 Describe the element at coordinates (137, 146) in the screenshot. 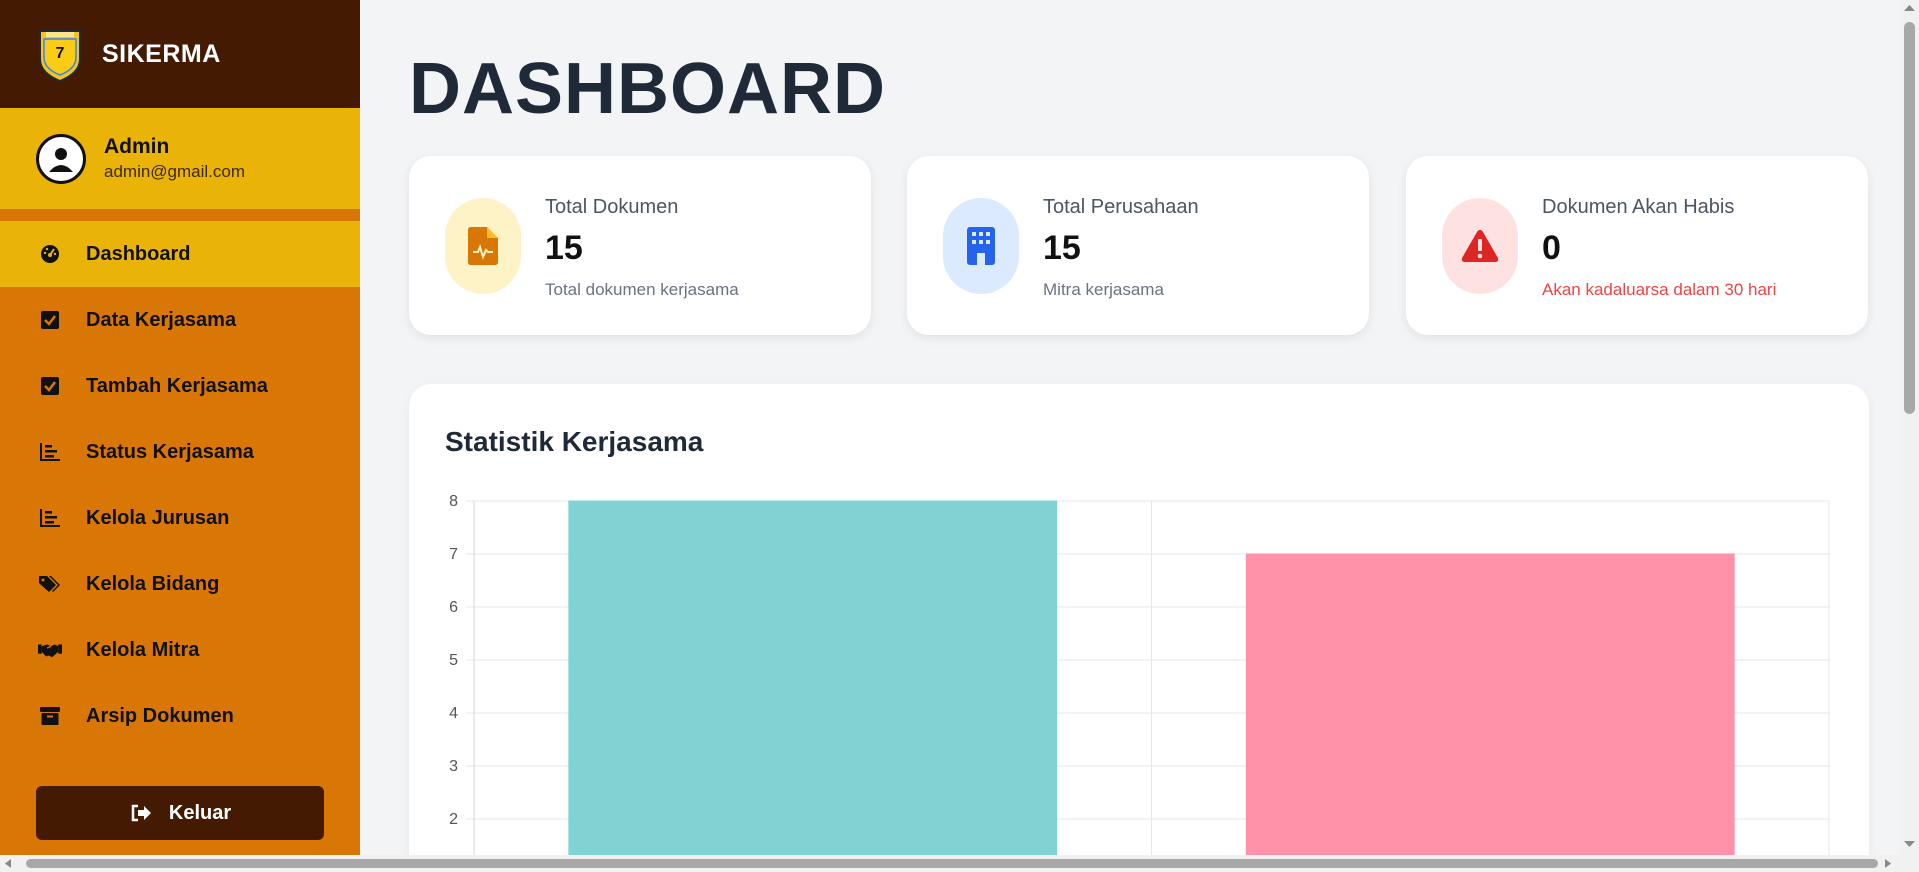

I see `user-name: Admin` at that location.